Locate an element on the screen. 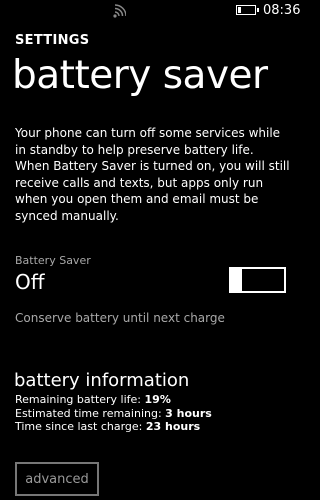 Image resolution: width=320 pixels, height=500 pixels. toggle-thumb is located at coordinates (236, 280).